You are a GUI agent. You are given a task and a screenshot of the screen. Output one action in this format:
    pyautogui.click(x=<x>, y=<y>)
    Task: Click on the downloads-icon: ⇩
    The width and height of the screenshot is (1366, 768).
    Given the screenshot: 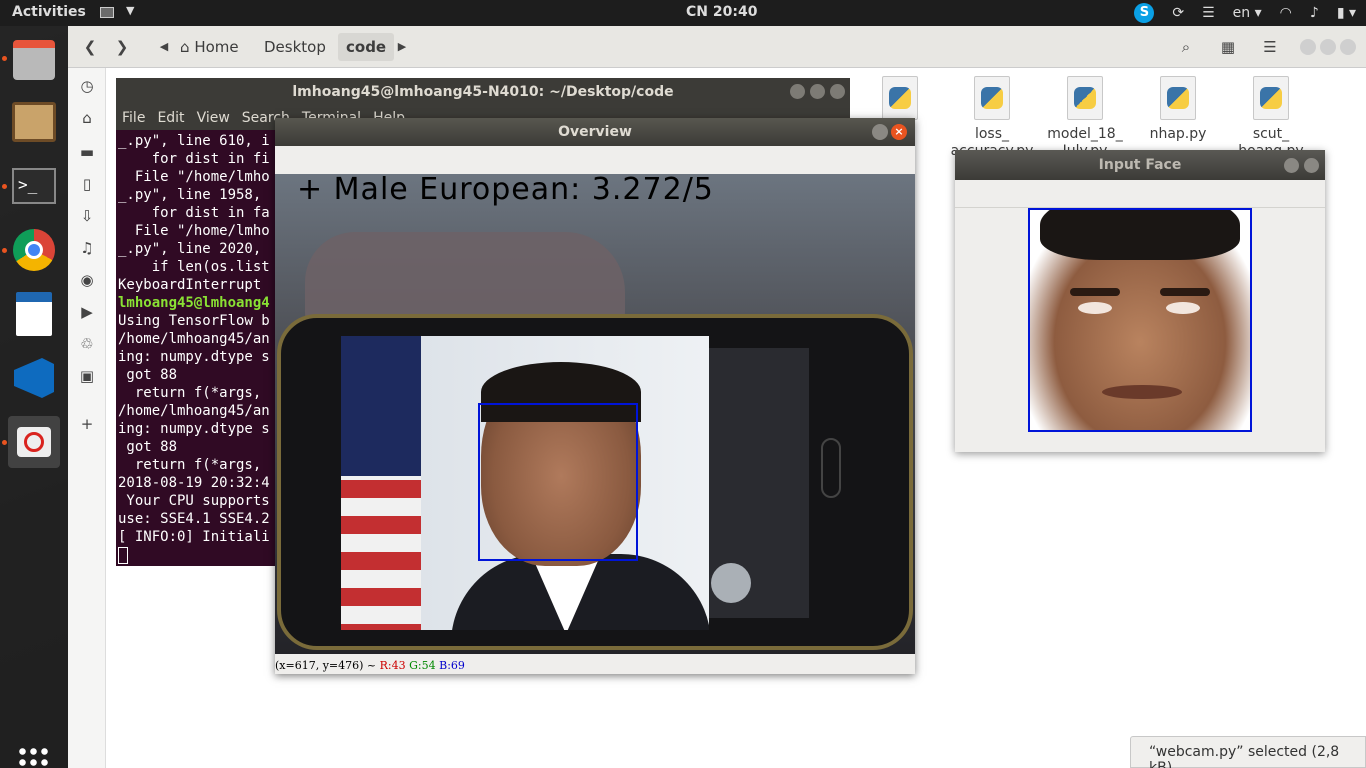 What is the action you would take?
    pyautogui.click(x=87, y=216)
    